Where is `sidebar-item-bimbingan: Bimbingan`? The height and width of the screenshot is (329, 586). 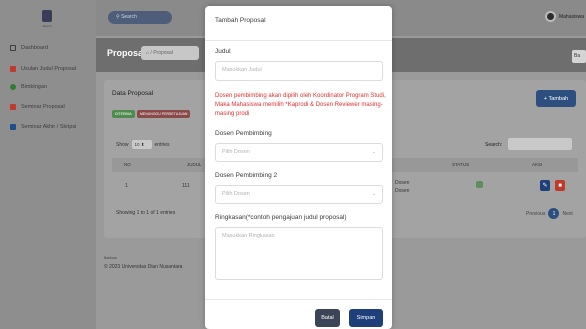 sidebar-item-bimbingan: Bimbingan is located at coordinates (28, 87).